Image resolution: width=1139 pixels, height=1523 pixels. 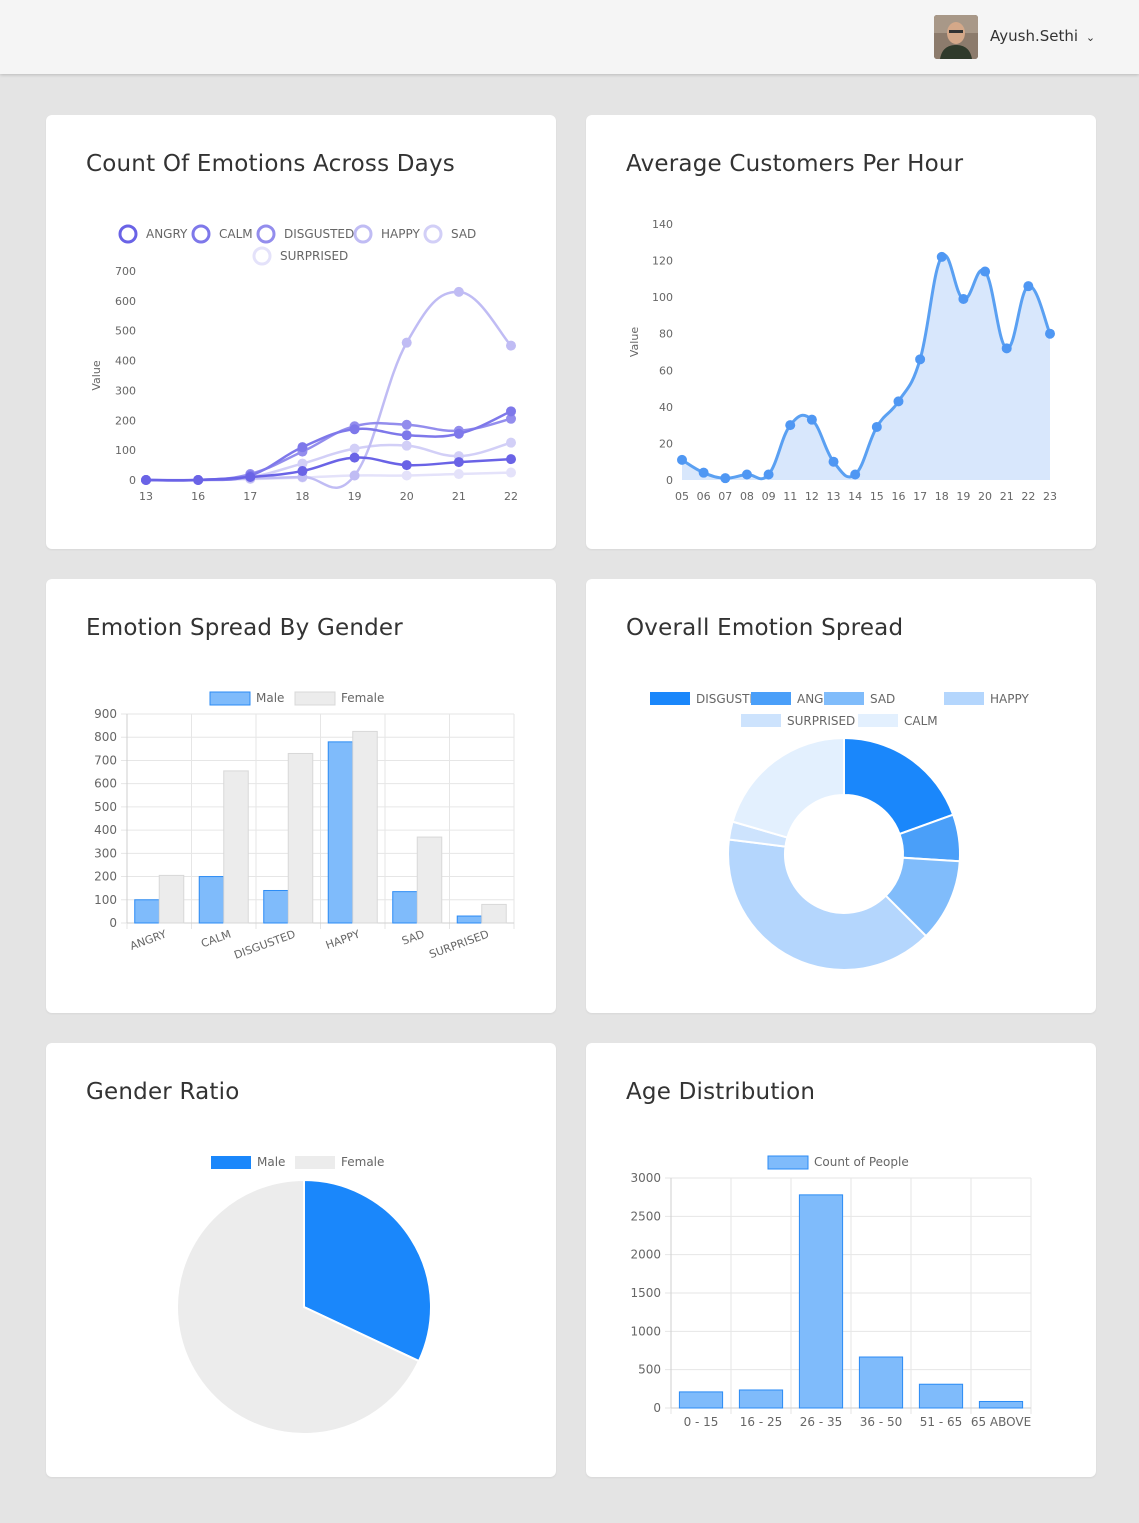 I want to click on overall-emotion-donut-chart: DISGUSTED ANGRY SAD HAPPYSURPRISED CALM, so click(x=839, y=831).